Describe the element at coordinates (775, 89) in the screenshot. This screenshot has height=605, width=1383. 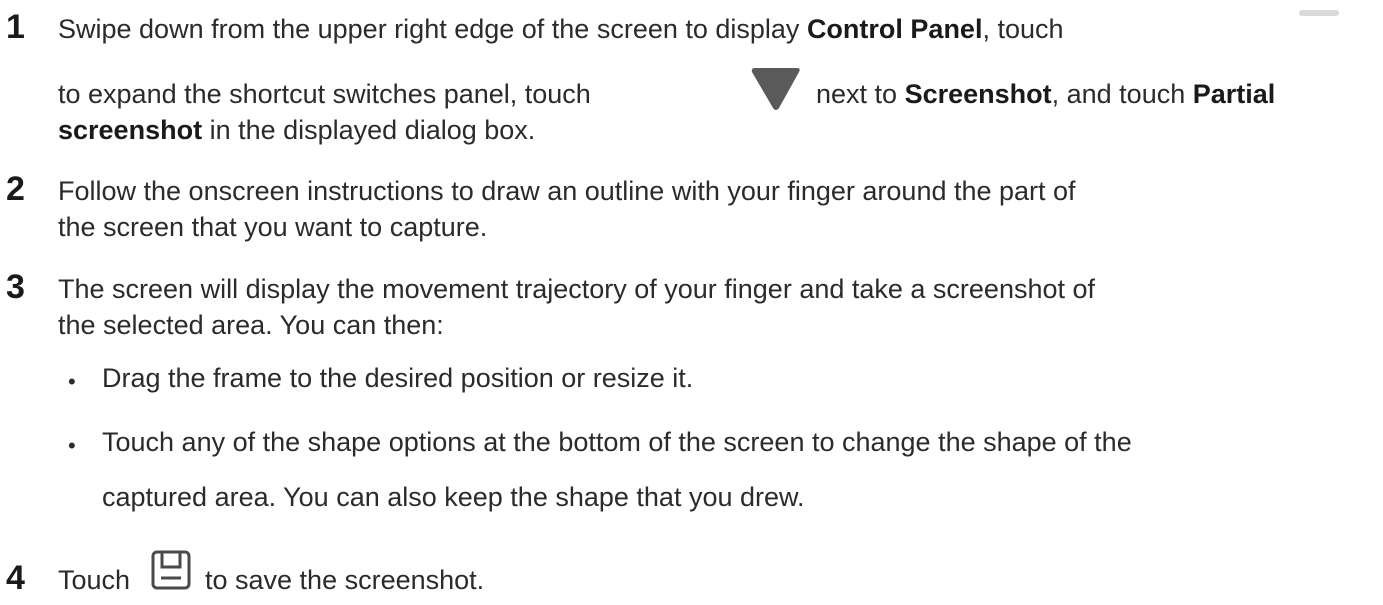
I see `triangle-down-icon` at that location.